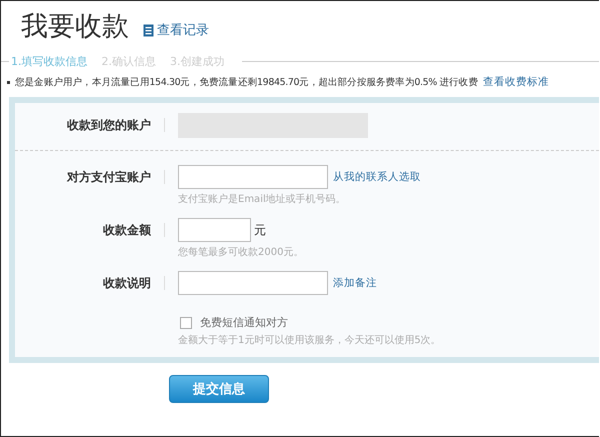 This screenshot has height=437, width=600. What do you see at coordinates (75, 27) in the screenshot?
I see `page-title: 我要收款` at bounding box center [75, 27].